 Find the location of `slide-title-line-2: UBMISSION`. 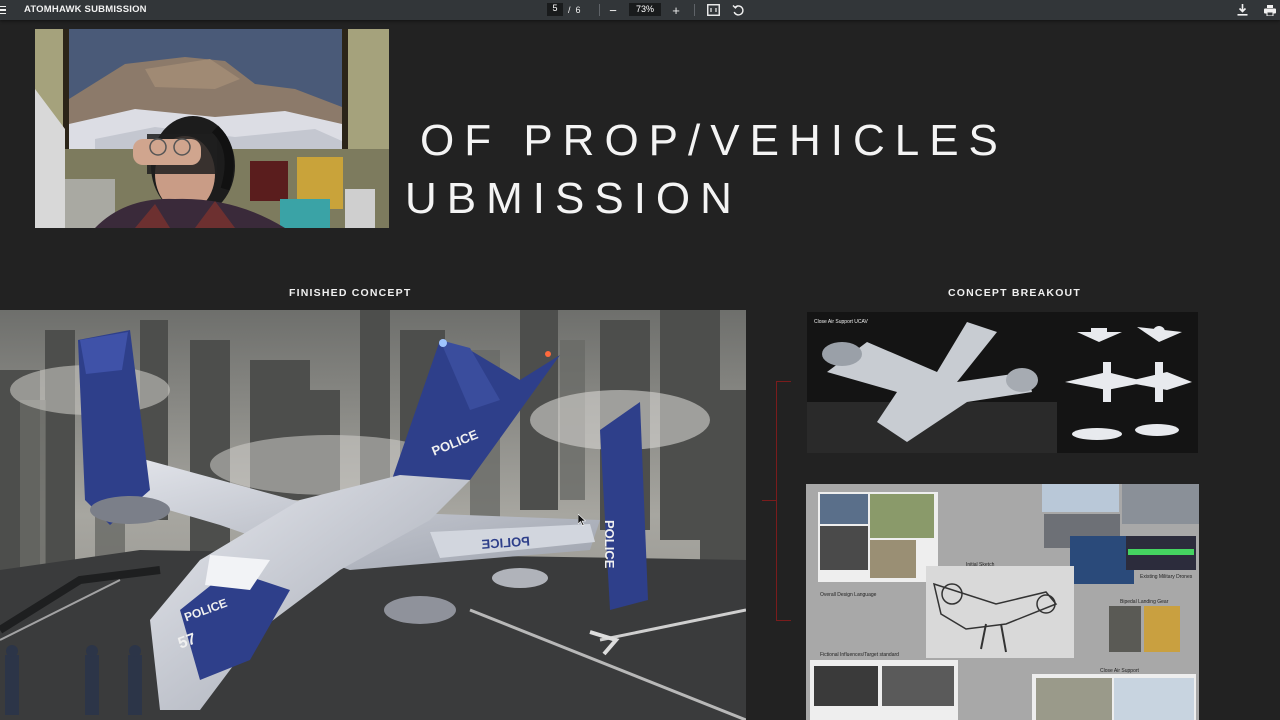

slide-title-line-2: UBMISSION is located at coordinates (573, 198).